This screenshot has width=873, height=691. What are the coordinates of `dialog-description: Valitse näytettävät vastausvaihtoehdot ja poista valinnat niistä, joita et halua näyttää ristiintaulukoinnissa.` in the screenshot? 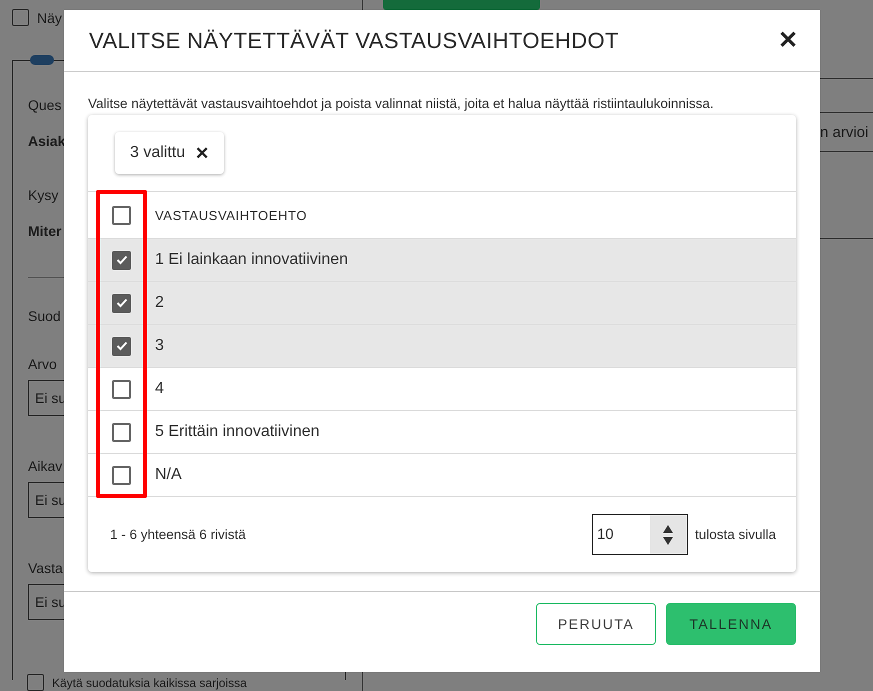 It's located at (401, 103).